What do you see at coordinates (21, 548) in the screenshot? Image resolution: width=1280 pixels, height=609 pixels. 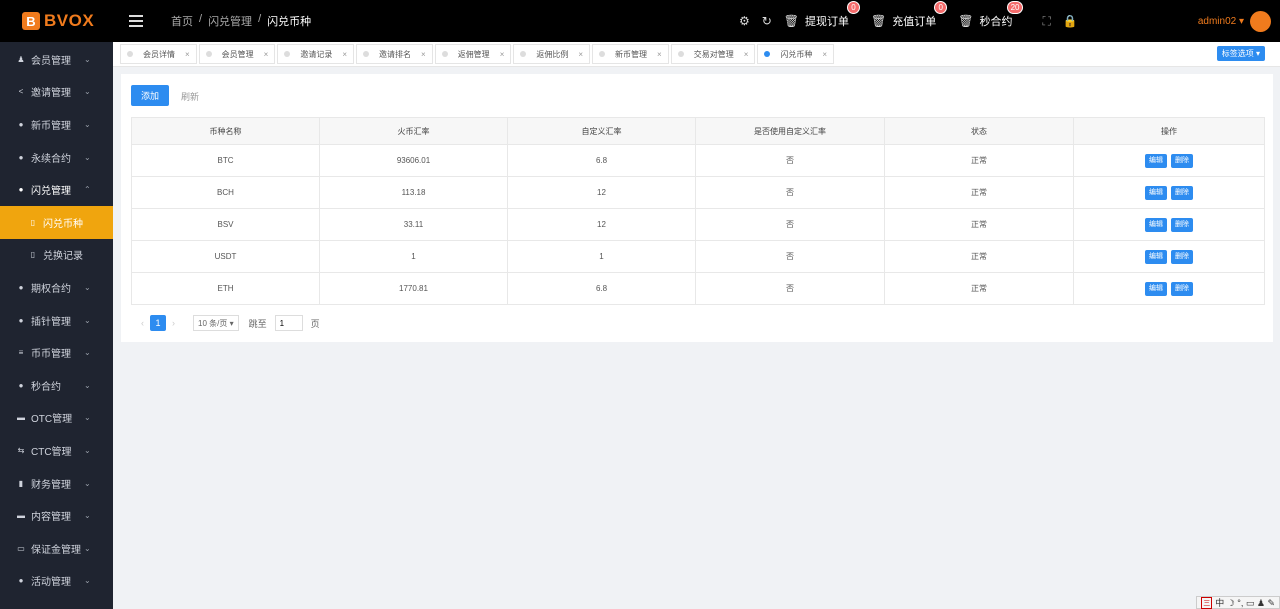 I see `card-icon: ▭` at bounding box center [21, 548].